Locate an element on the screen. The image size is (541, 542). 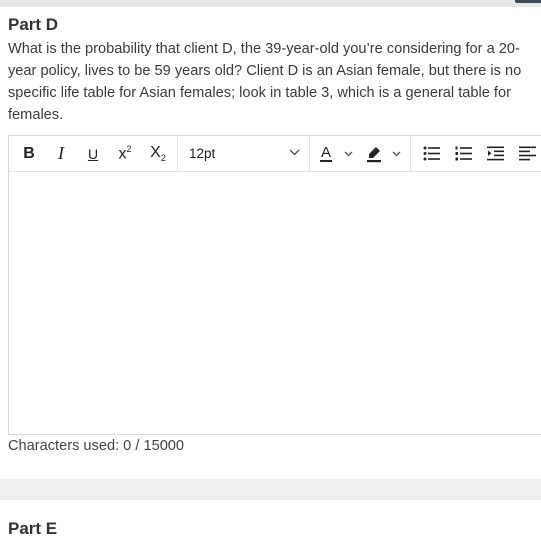
subscript-button: X2 is located at coordinates (158, 153).